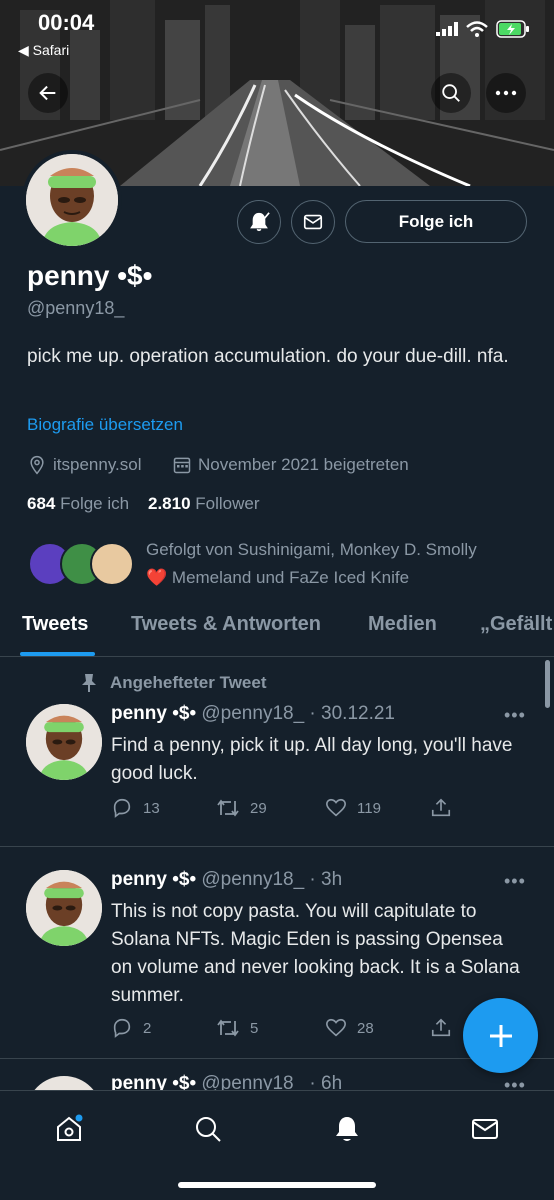 This screenshot has width=554, height=1200. Describe the element at coordinates (55, 624) in the screenshot. I see `tab-tweets: Tweets` at that location.